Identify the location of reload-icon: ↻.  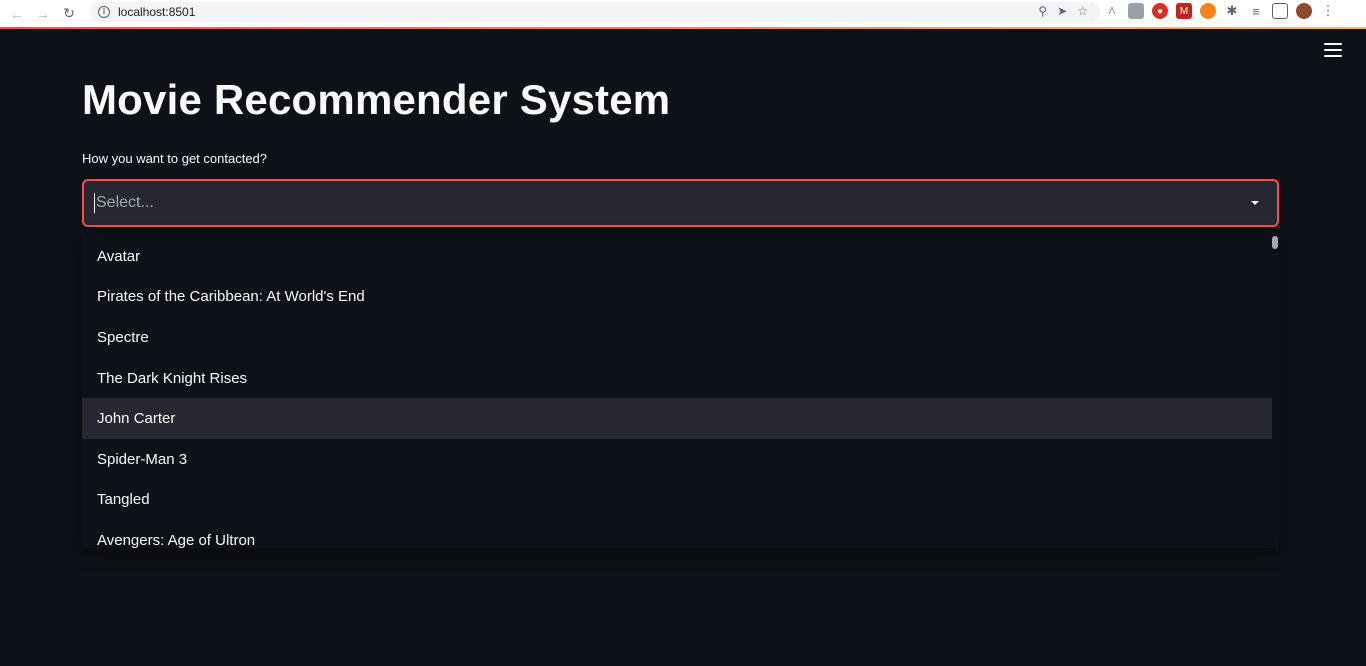
(69, 14).